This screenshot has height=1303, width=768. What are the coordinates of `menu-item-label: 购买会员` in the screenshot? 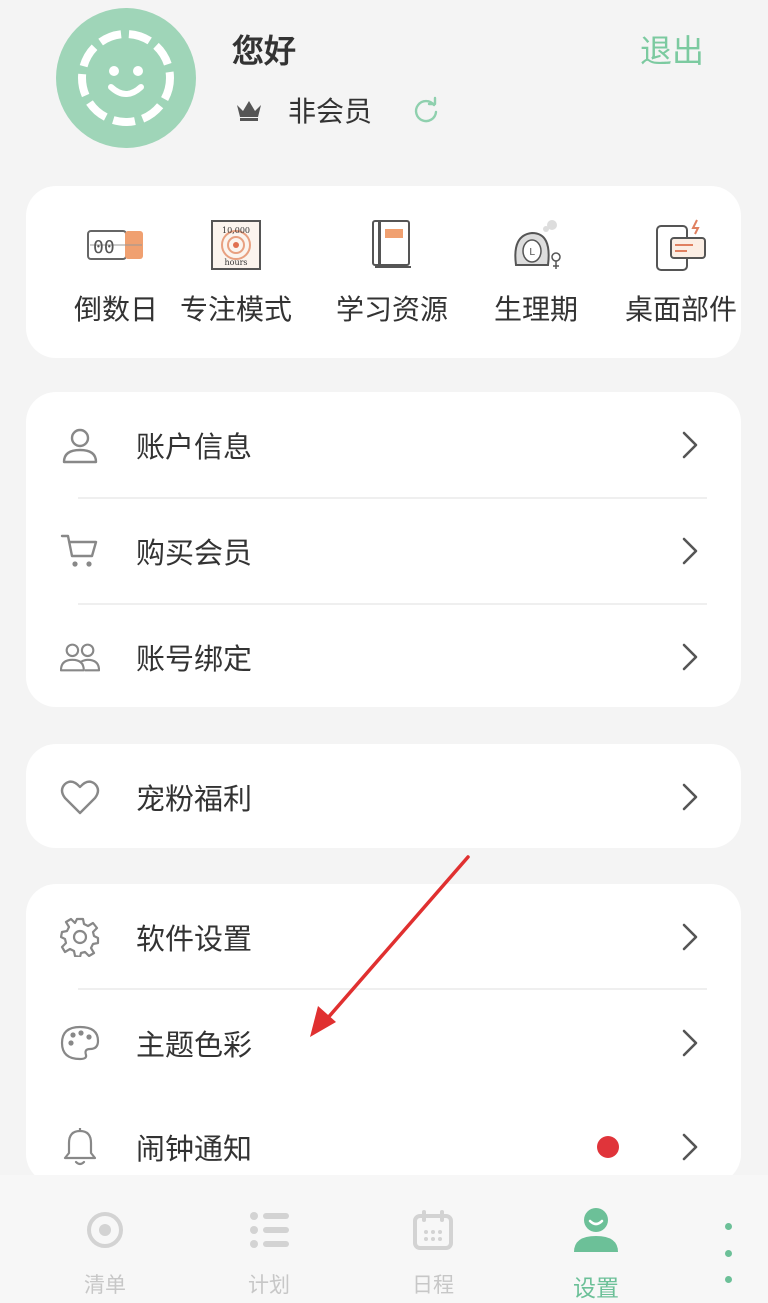 It's located at (194, 552).